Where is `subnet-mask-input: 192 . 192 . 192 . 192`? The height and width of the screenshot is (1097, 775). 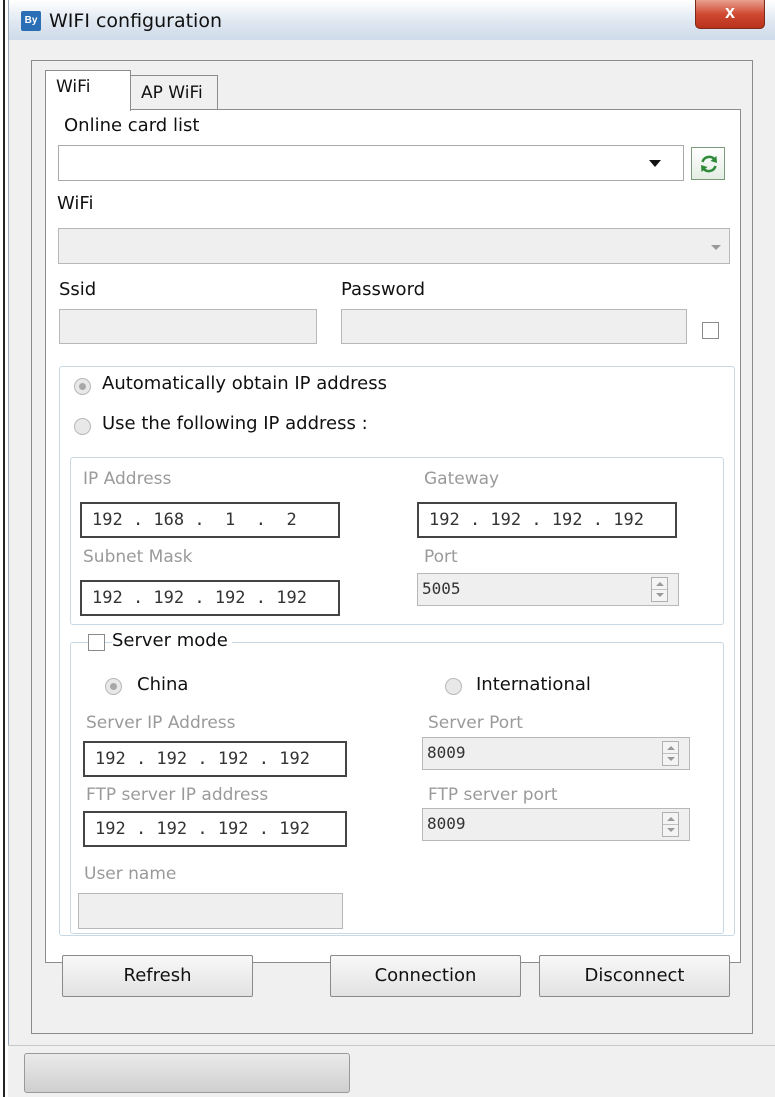
subnet-mask-input: 192 . 192 . 192 . 192 is located at coordinates (210, 598).